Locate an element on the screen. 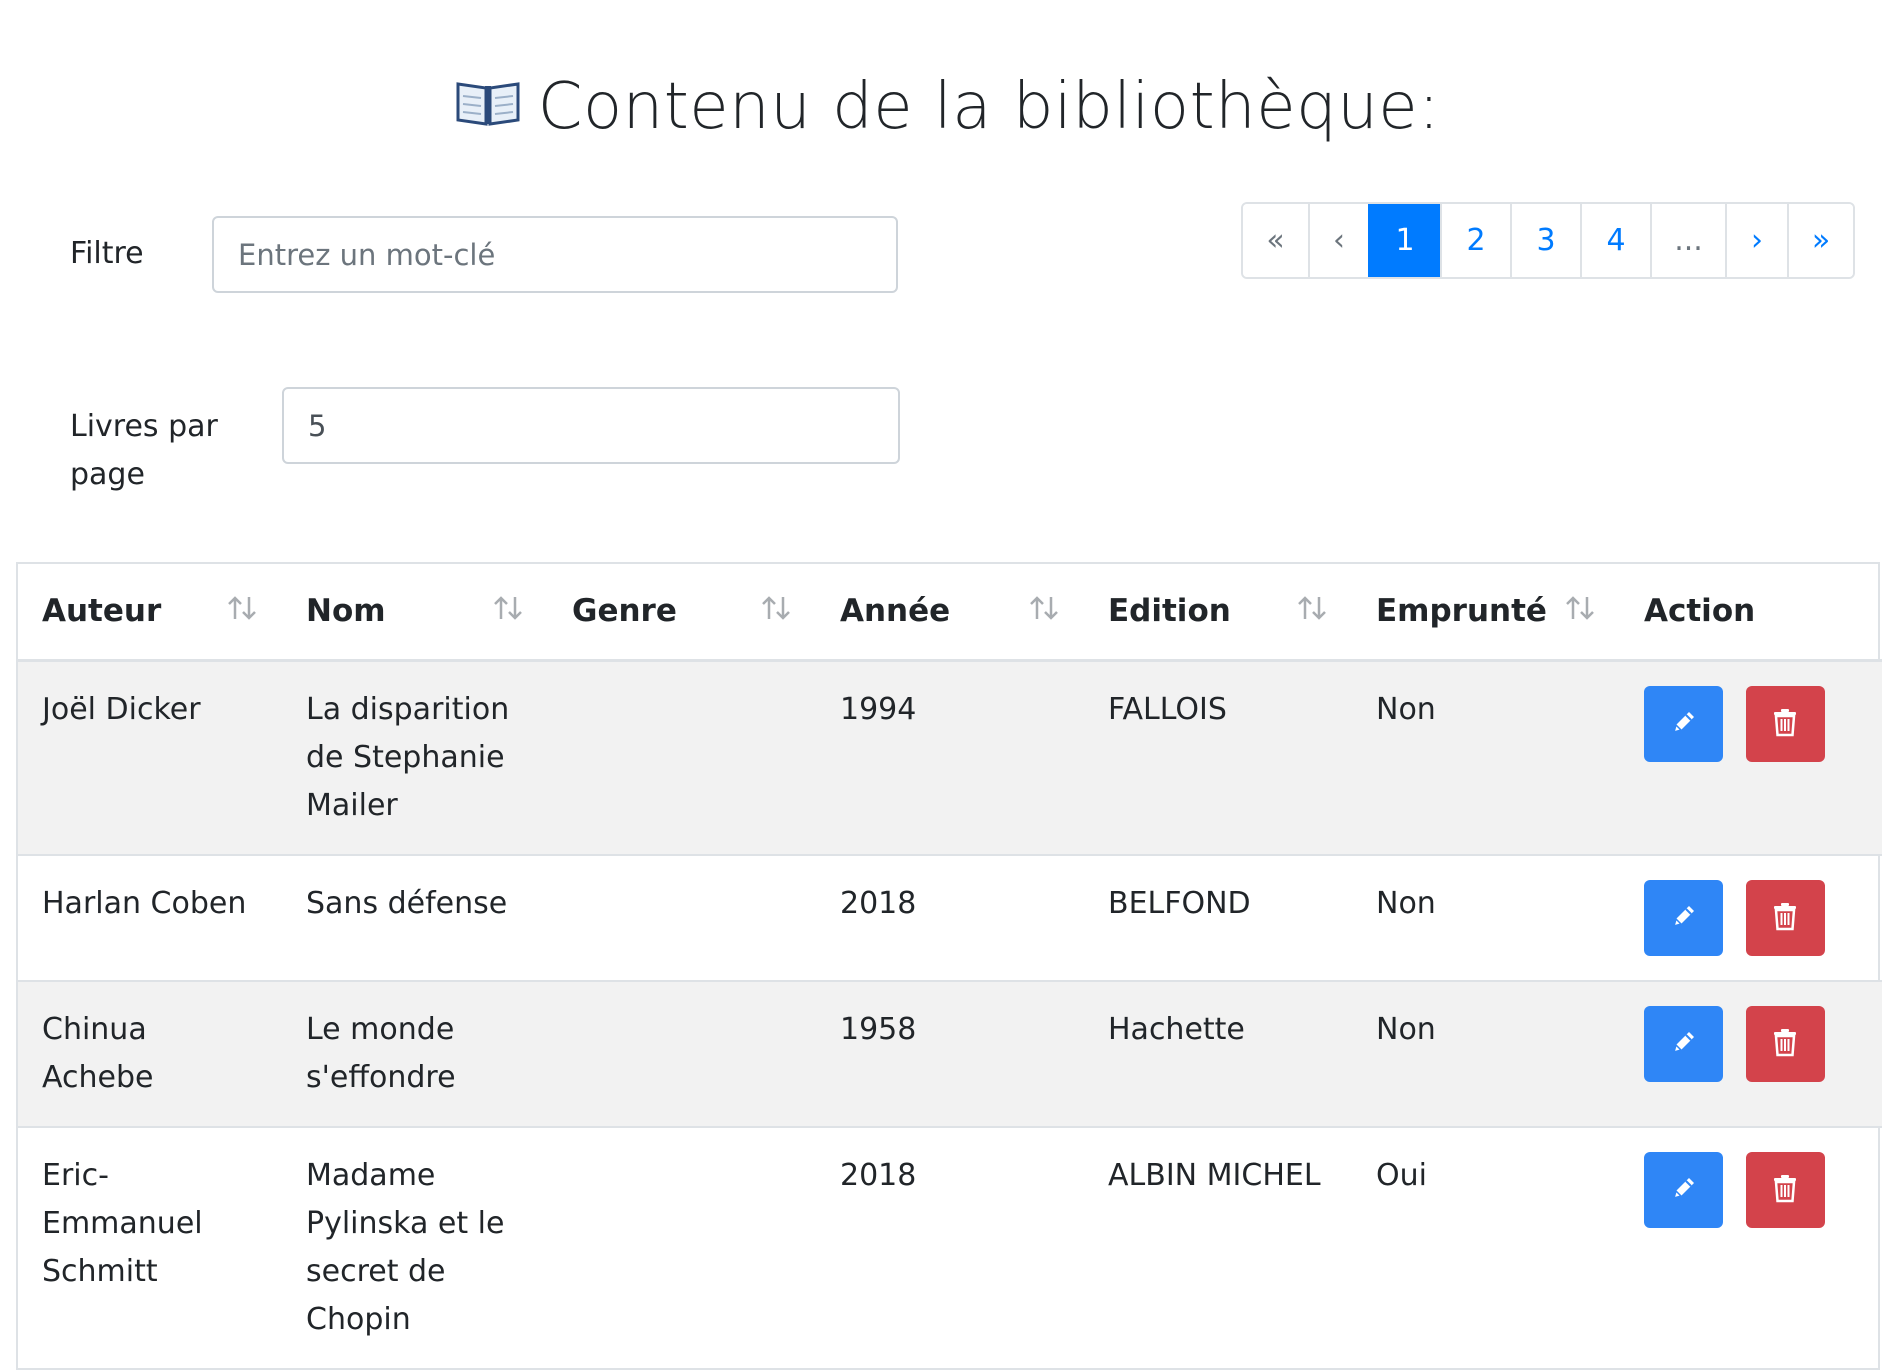 The width and height of the screenshot is (1896, 1372). first-page-button: « is located at coordinates (1275, 240).